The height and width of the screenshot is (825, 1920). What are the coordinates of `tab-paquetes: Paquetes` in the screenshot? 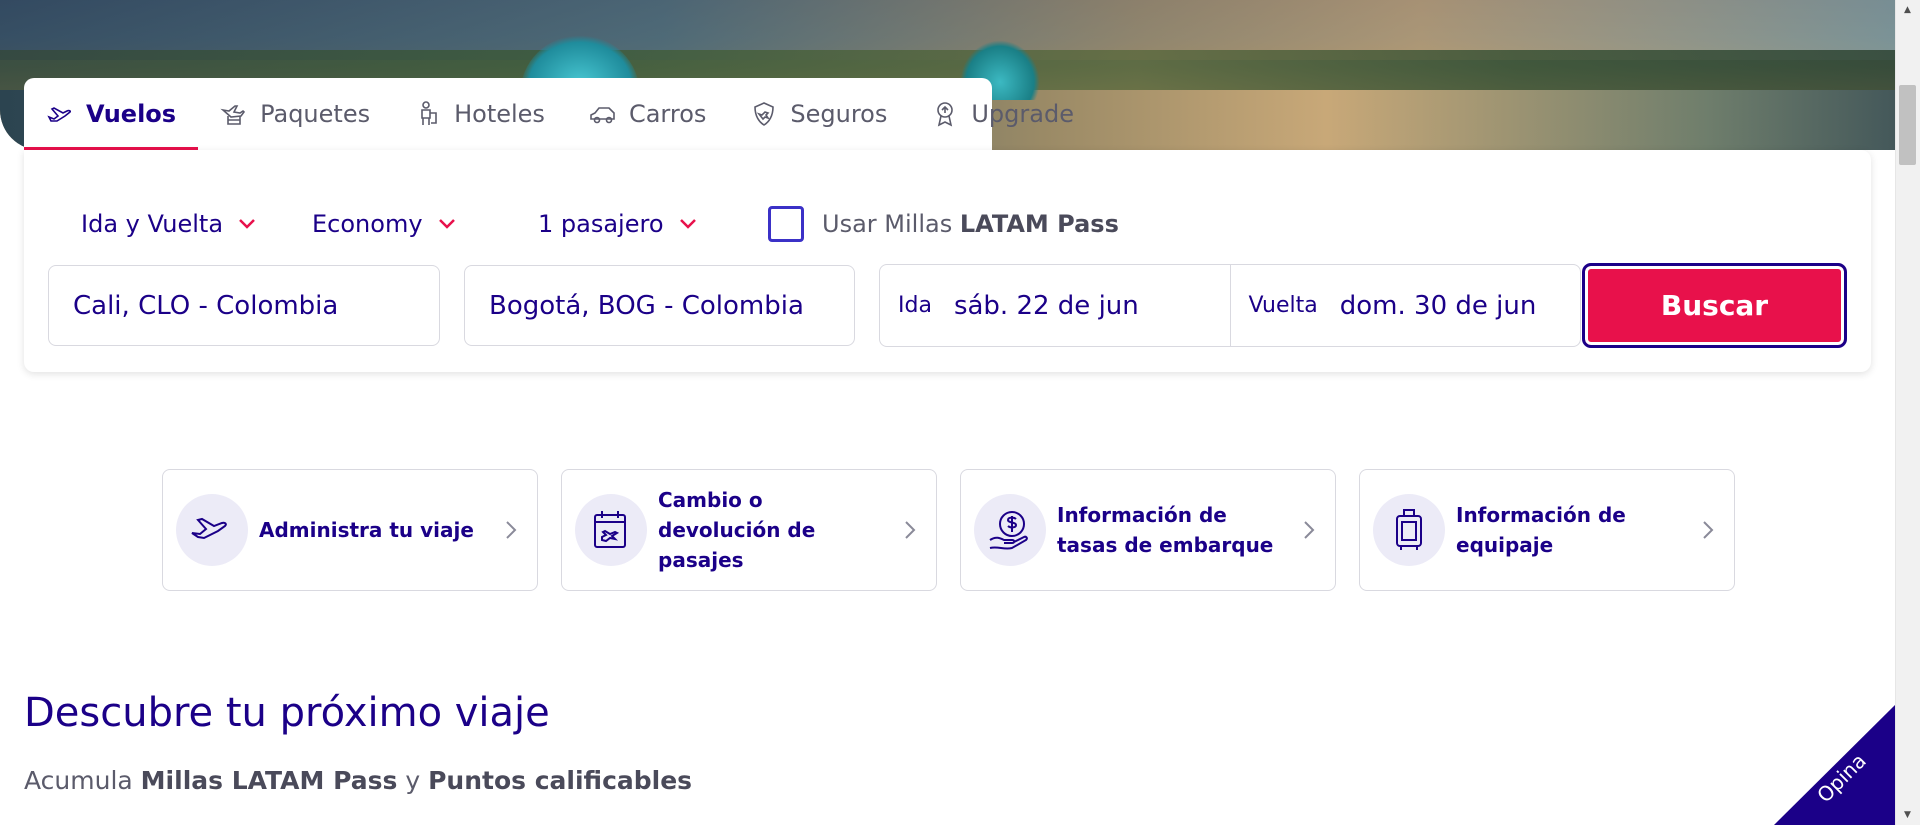 It's located at (295, 114).